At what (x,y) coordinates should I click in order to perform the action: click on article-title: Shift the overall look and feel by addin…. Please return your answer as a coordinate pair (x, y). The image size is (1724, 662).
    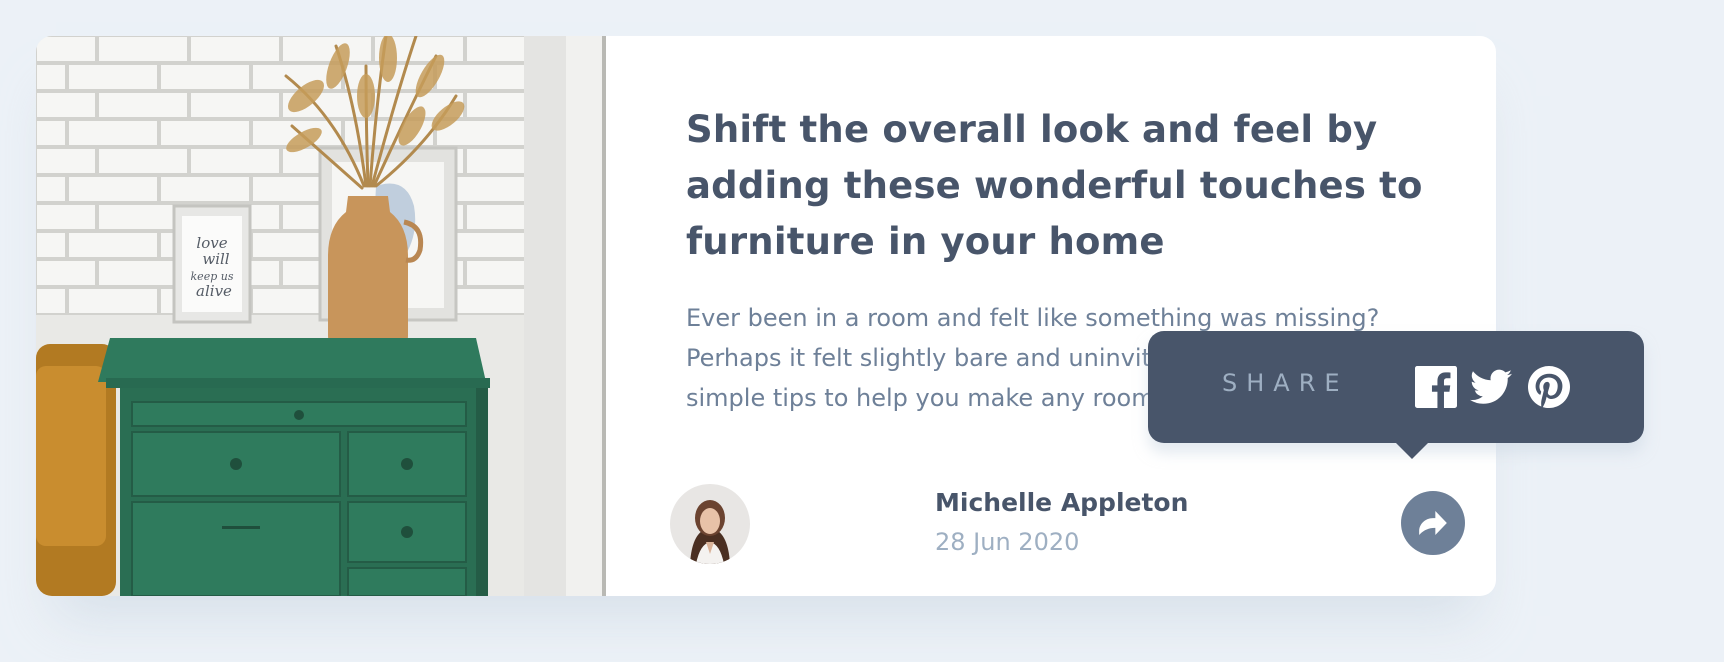
    Looking at the image, I should click on (1054, 185).